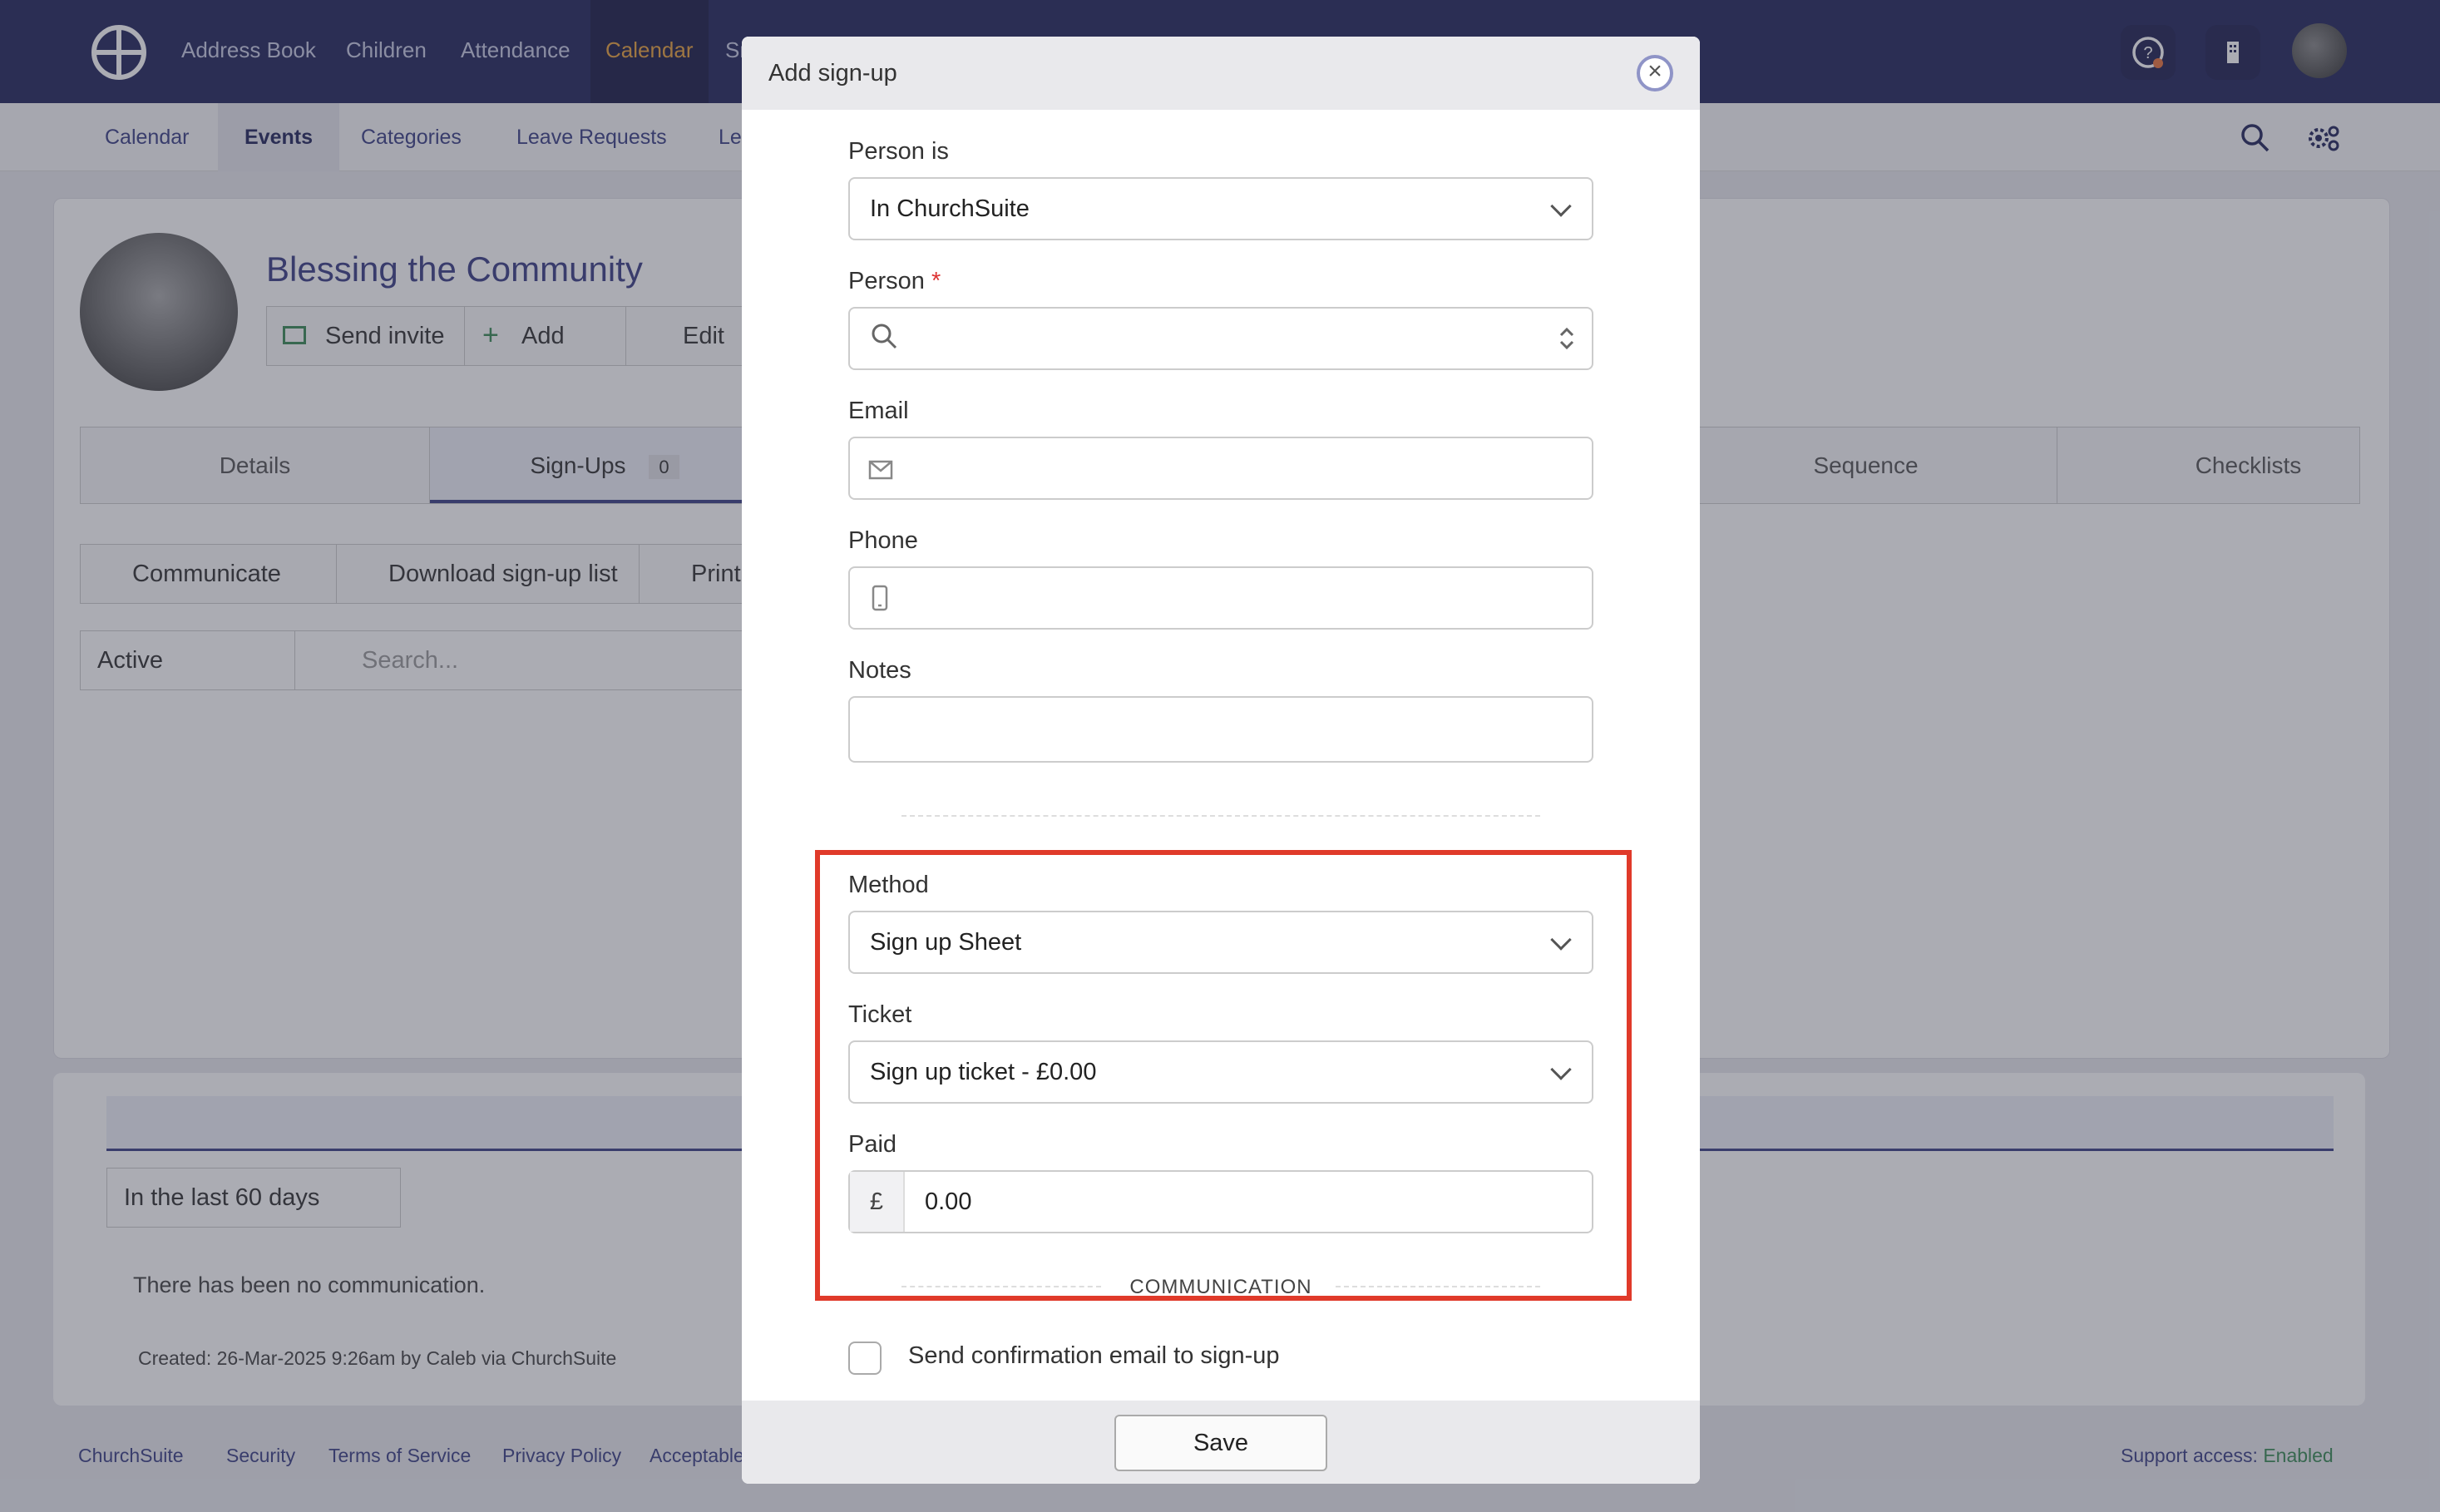  Describe the element at coordinates (1567, 342) in the screenshot. I see `up-down-chevron-icon` at that location.